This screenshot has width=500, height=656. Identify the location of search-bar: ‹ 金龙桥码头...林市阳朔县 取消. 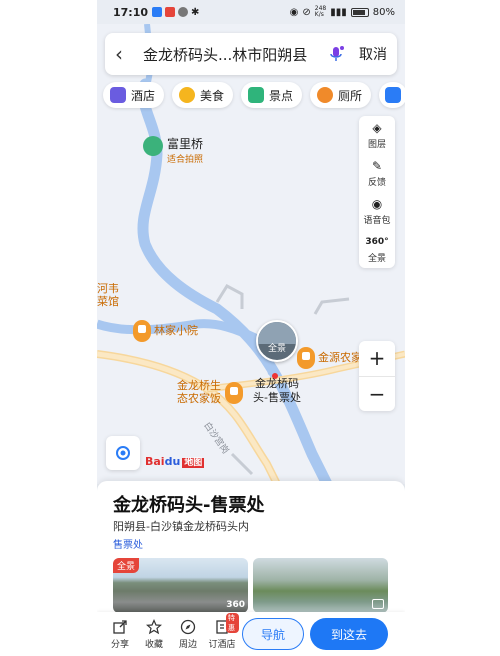
(251, 54).